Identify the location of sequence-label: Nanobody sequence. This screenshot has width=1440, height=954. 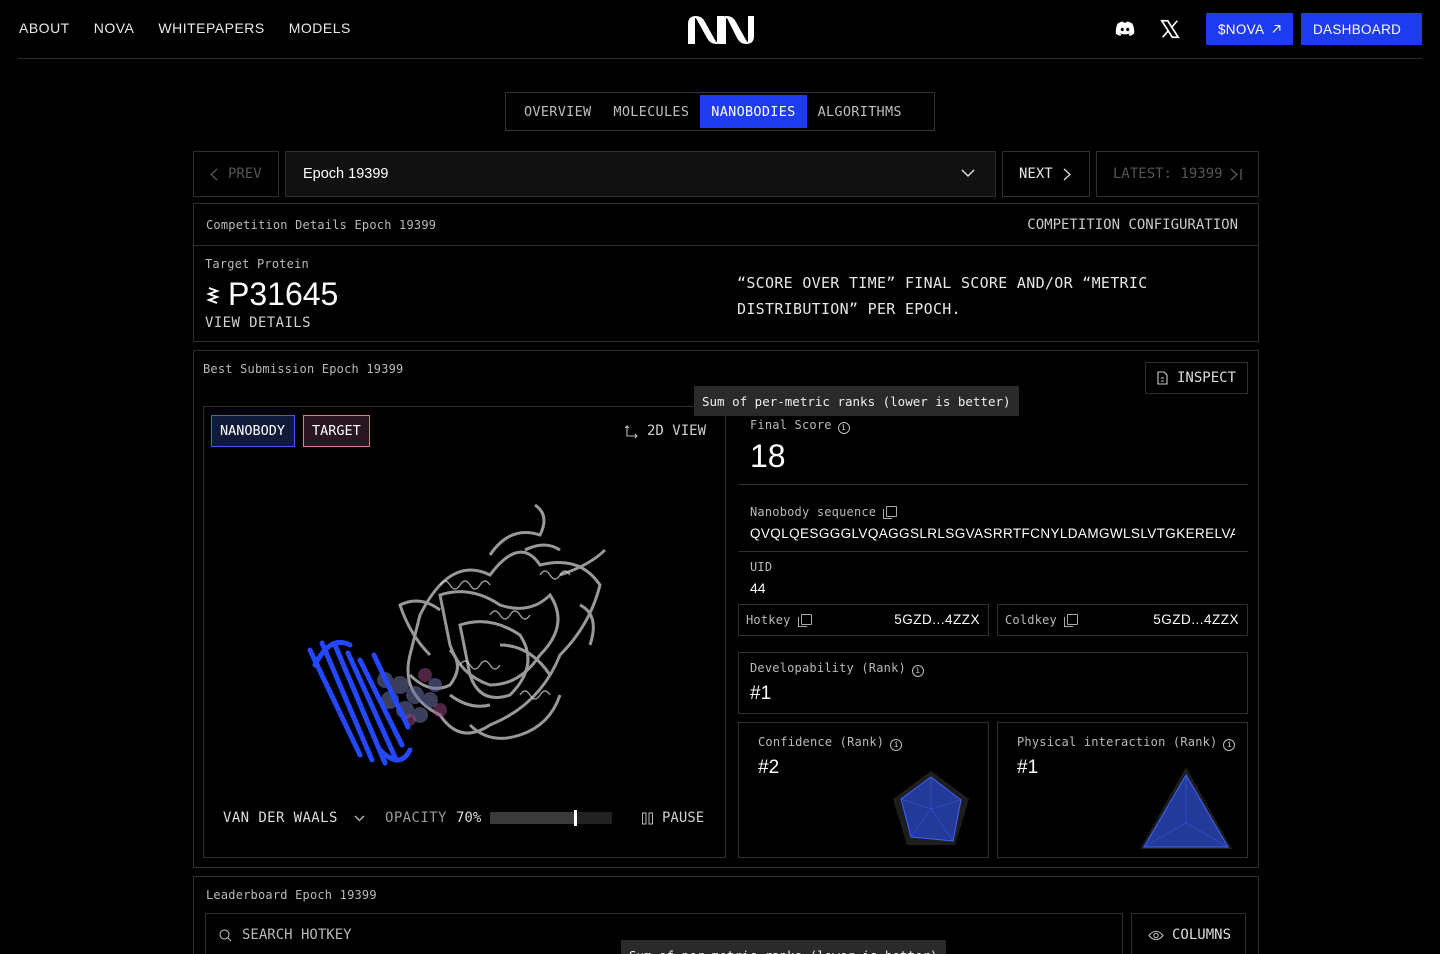
(824, 512).